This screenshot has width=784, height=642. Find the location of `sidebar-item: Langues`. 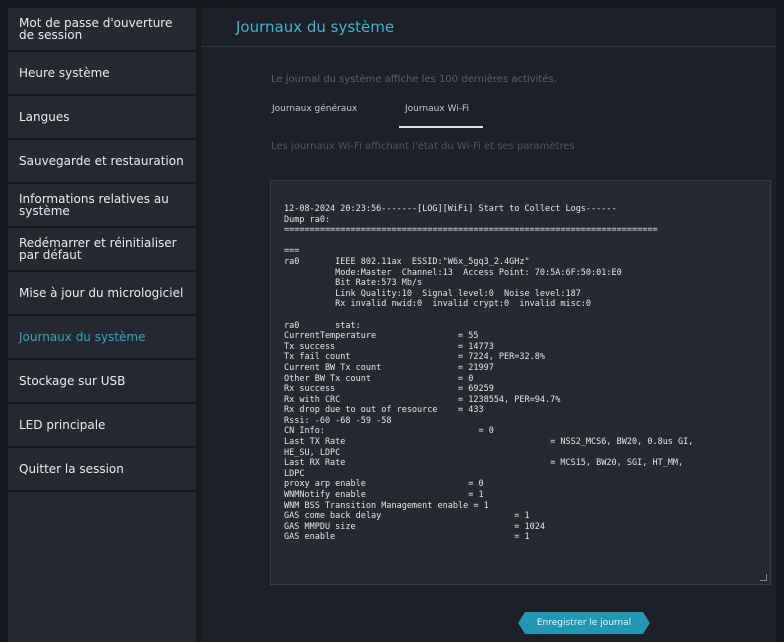

sidebar-item: Langues is located at coordinates (102, 118).